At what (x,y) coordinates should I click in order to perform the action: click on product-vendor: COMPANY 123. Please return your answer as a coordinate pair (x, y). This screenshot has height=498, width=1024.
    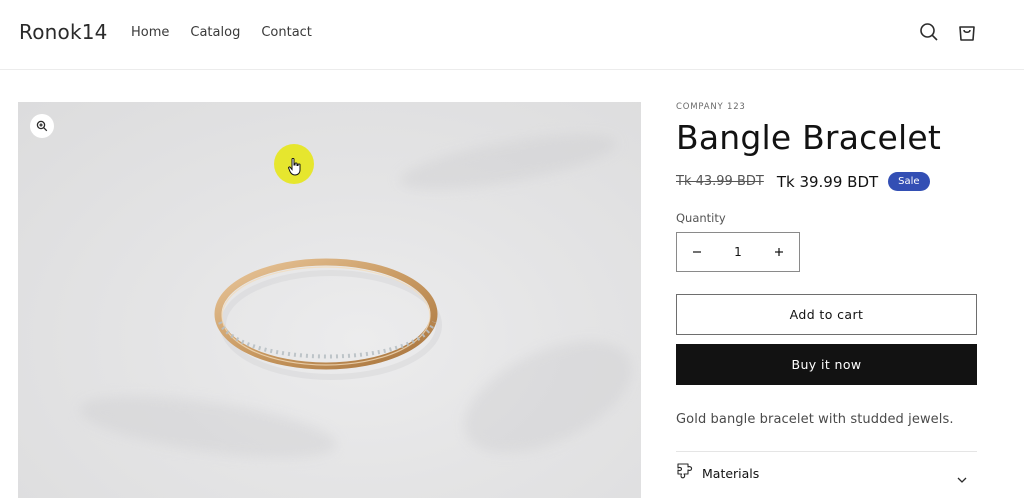
    Looking at the image, I should click on (711, 107).